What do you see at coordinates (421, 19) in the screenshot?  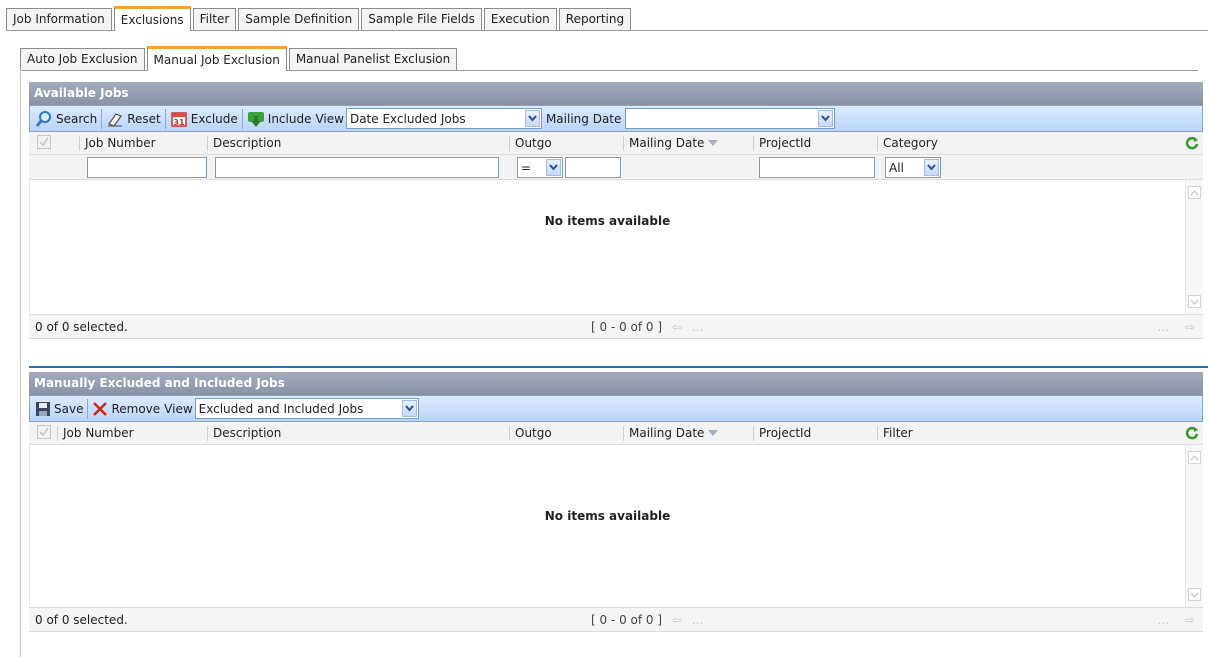 I see `tab-sample-file-fields: Sample File Fields` at bounding box center [421, 19].